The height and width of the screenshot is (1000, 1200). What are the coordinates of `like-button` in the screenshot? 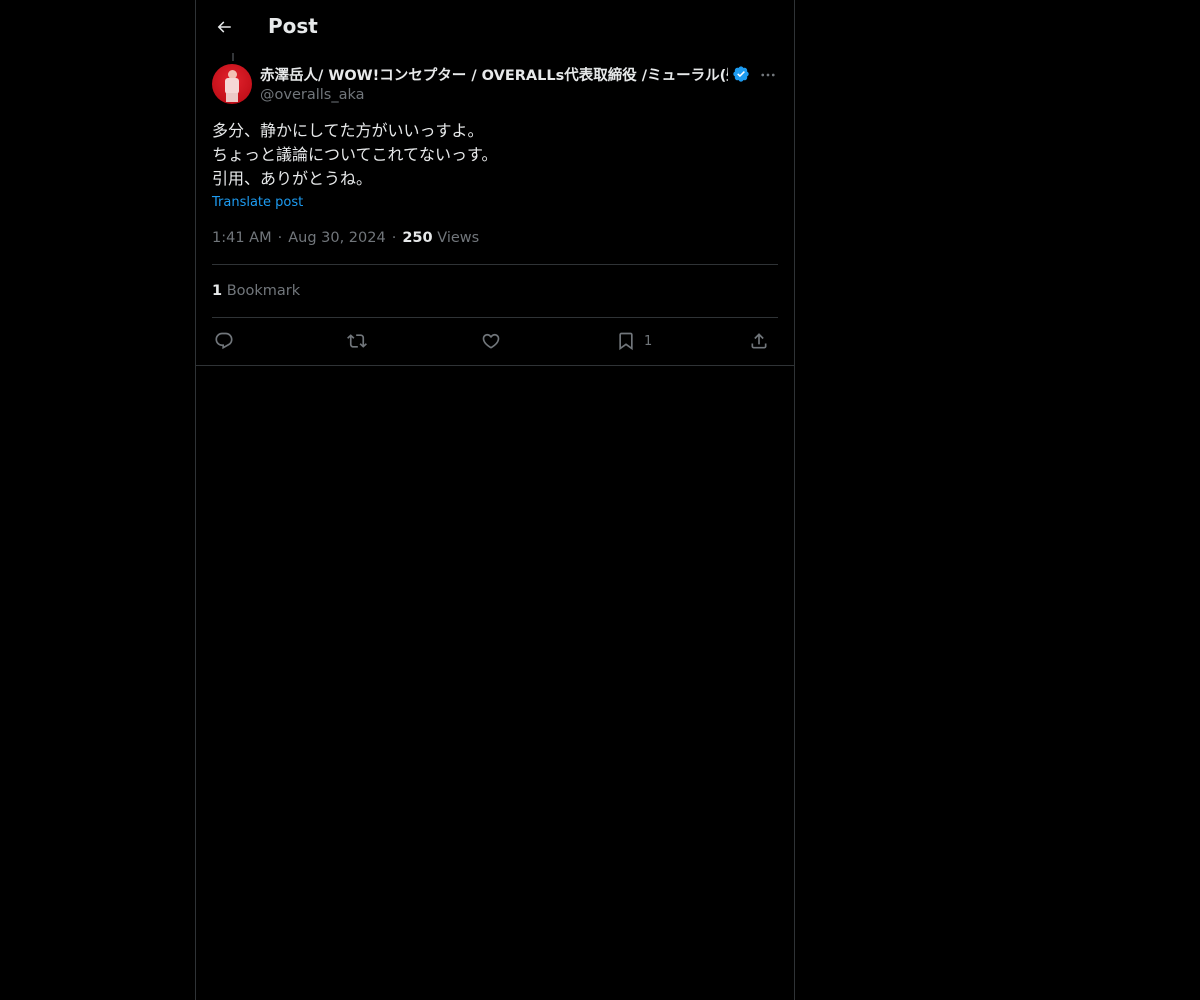 It's located at (491, 341).